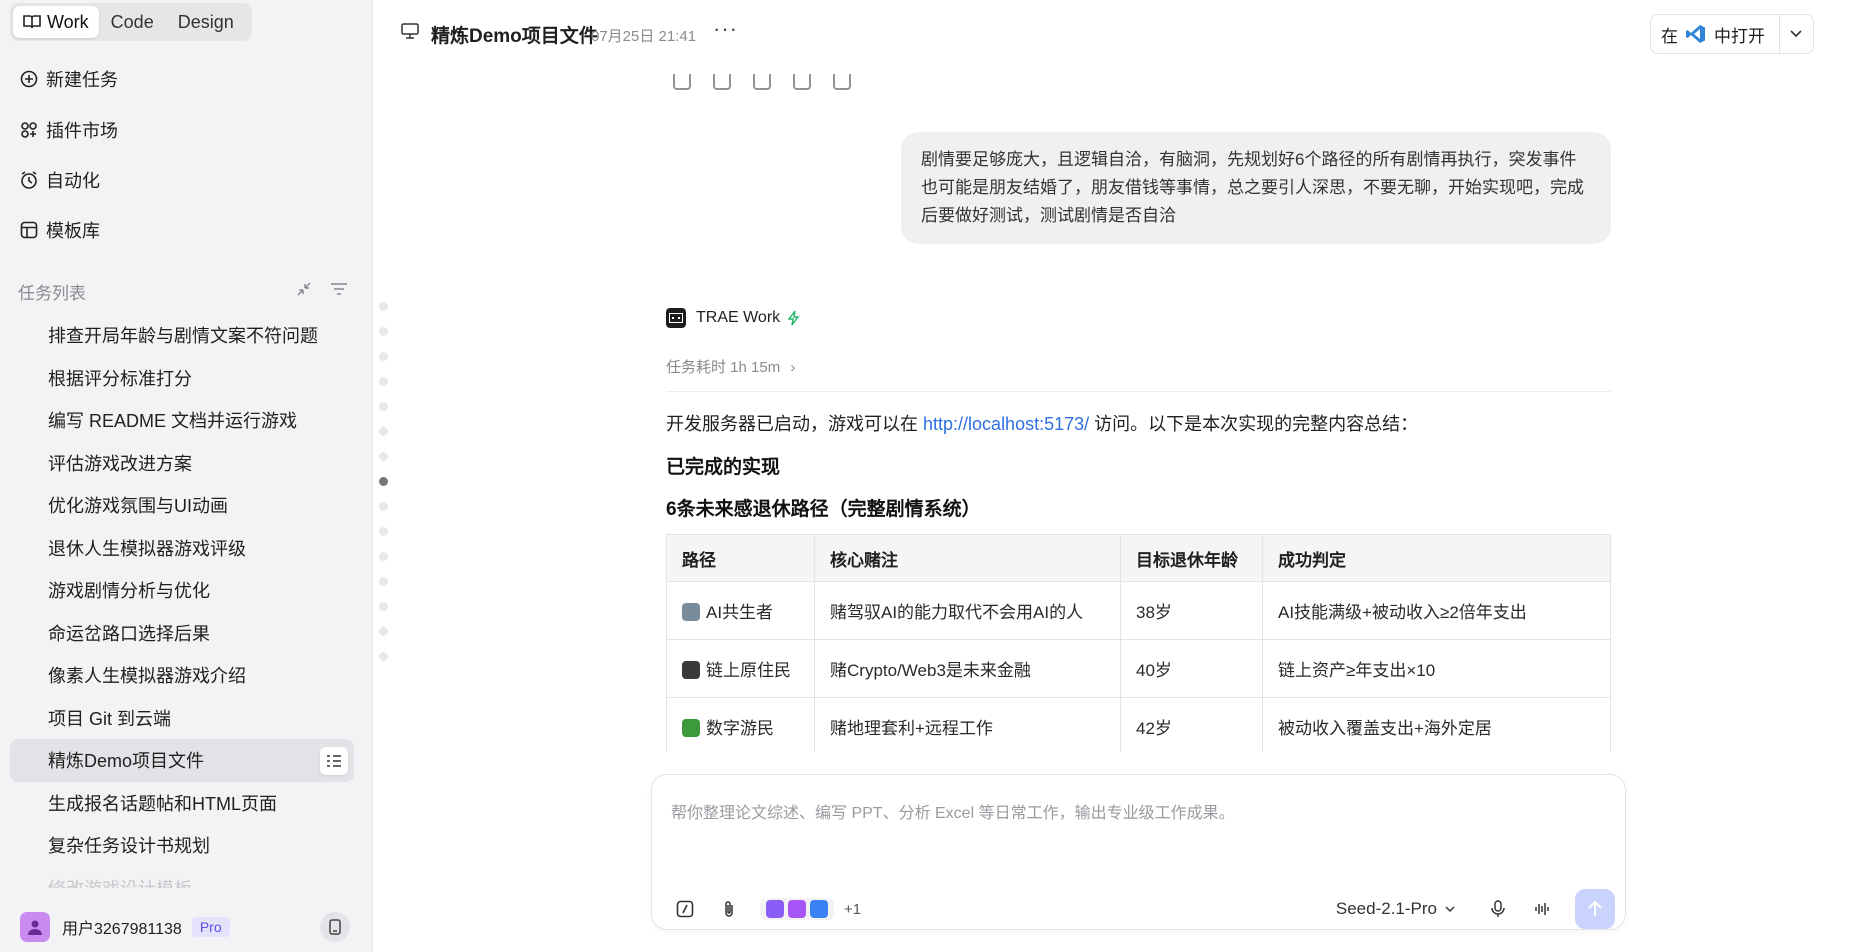 The height and width of the screenshot is (952, 1852). Describe the element at coordinates (1669, 36) in the screenshot. I see `open-in-prefix: 在` at that location.